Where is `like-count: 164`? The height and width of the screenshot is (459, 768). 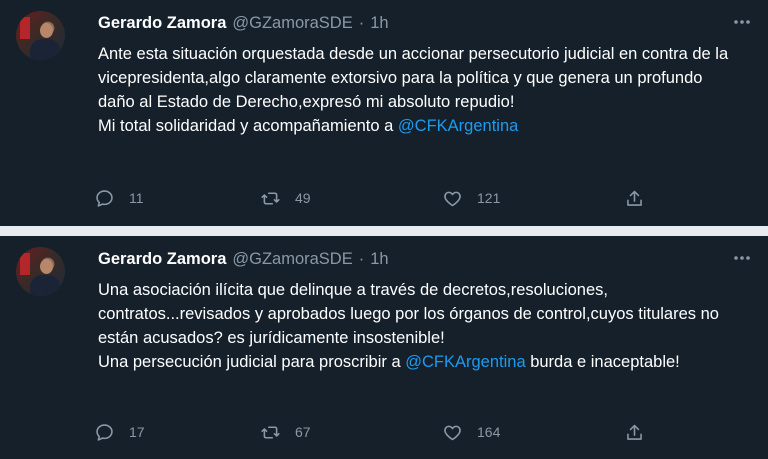
like-count: 164 is located at coordinates (489, 432).